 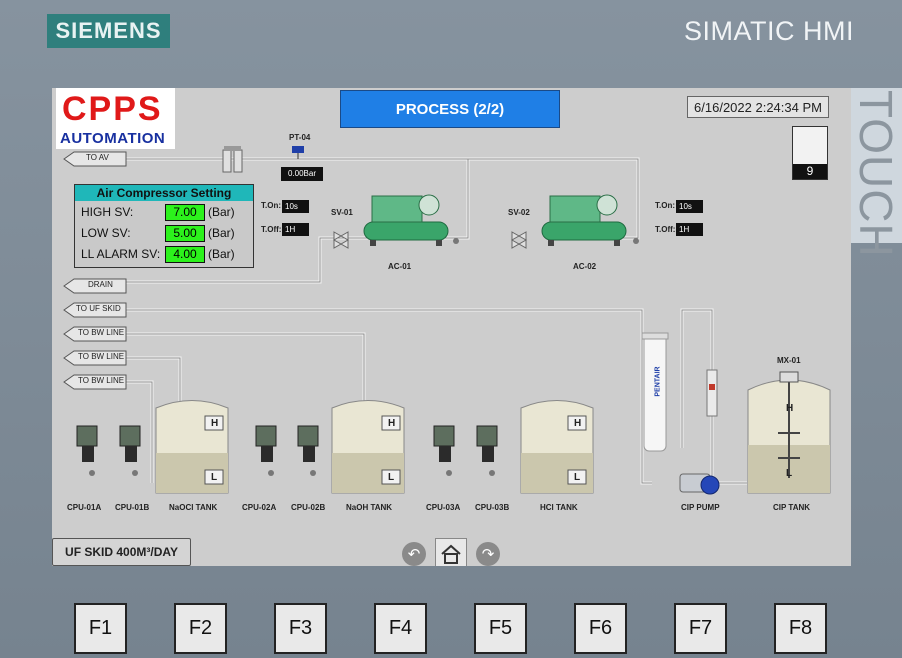 What do you see at coordinates (789, 473) in the screenshot?
I see `cip-level-low: L` at bounding box center [789, 473].